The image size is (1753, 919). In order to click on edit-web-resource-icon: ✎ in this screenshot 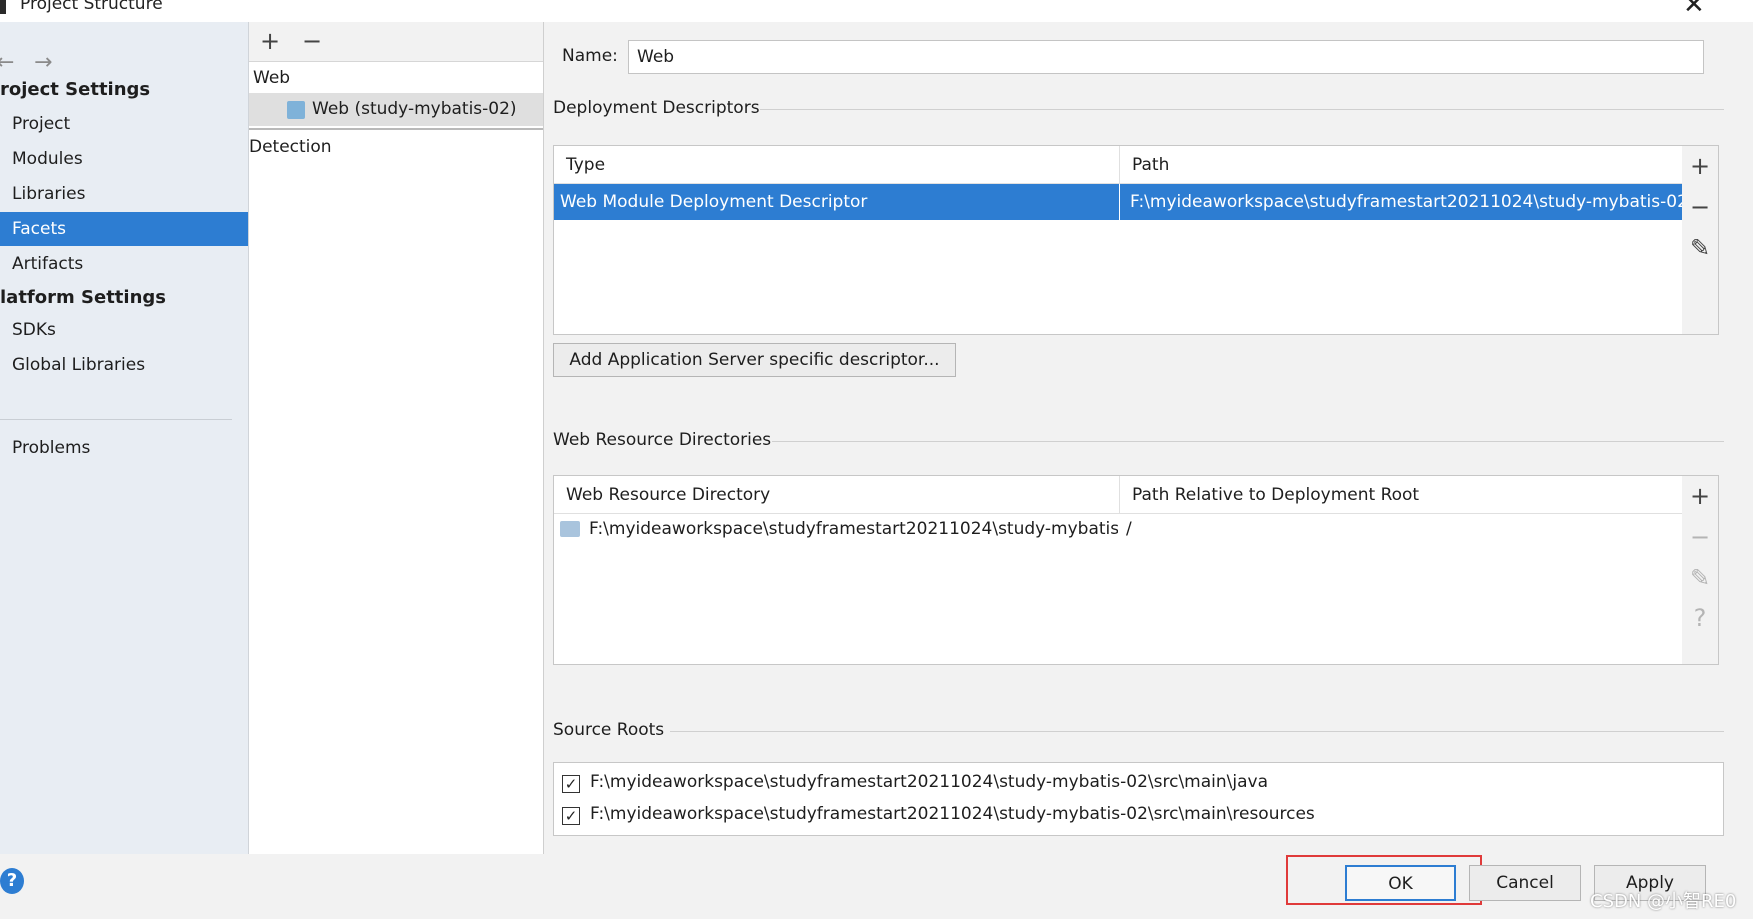, I will do `click(1700, 578)`.